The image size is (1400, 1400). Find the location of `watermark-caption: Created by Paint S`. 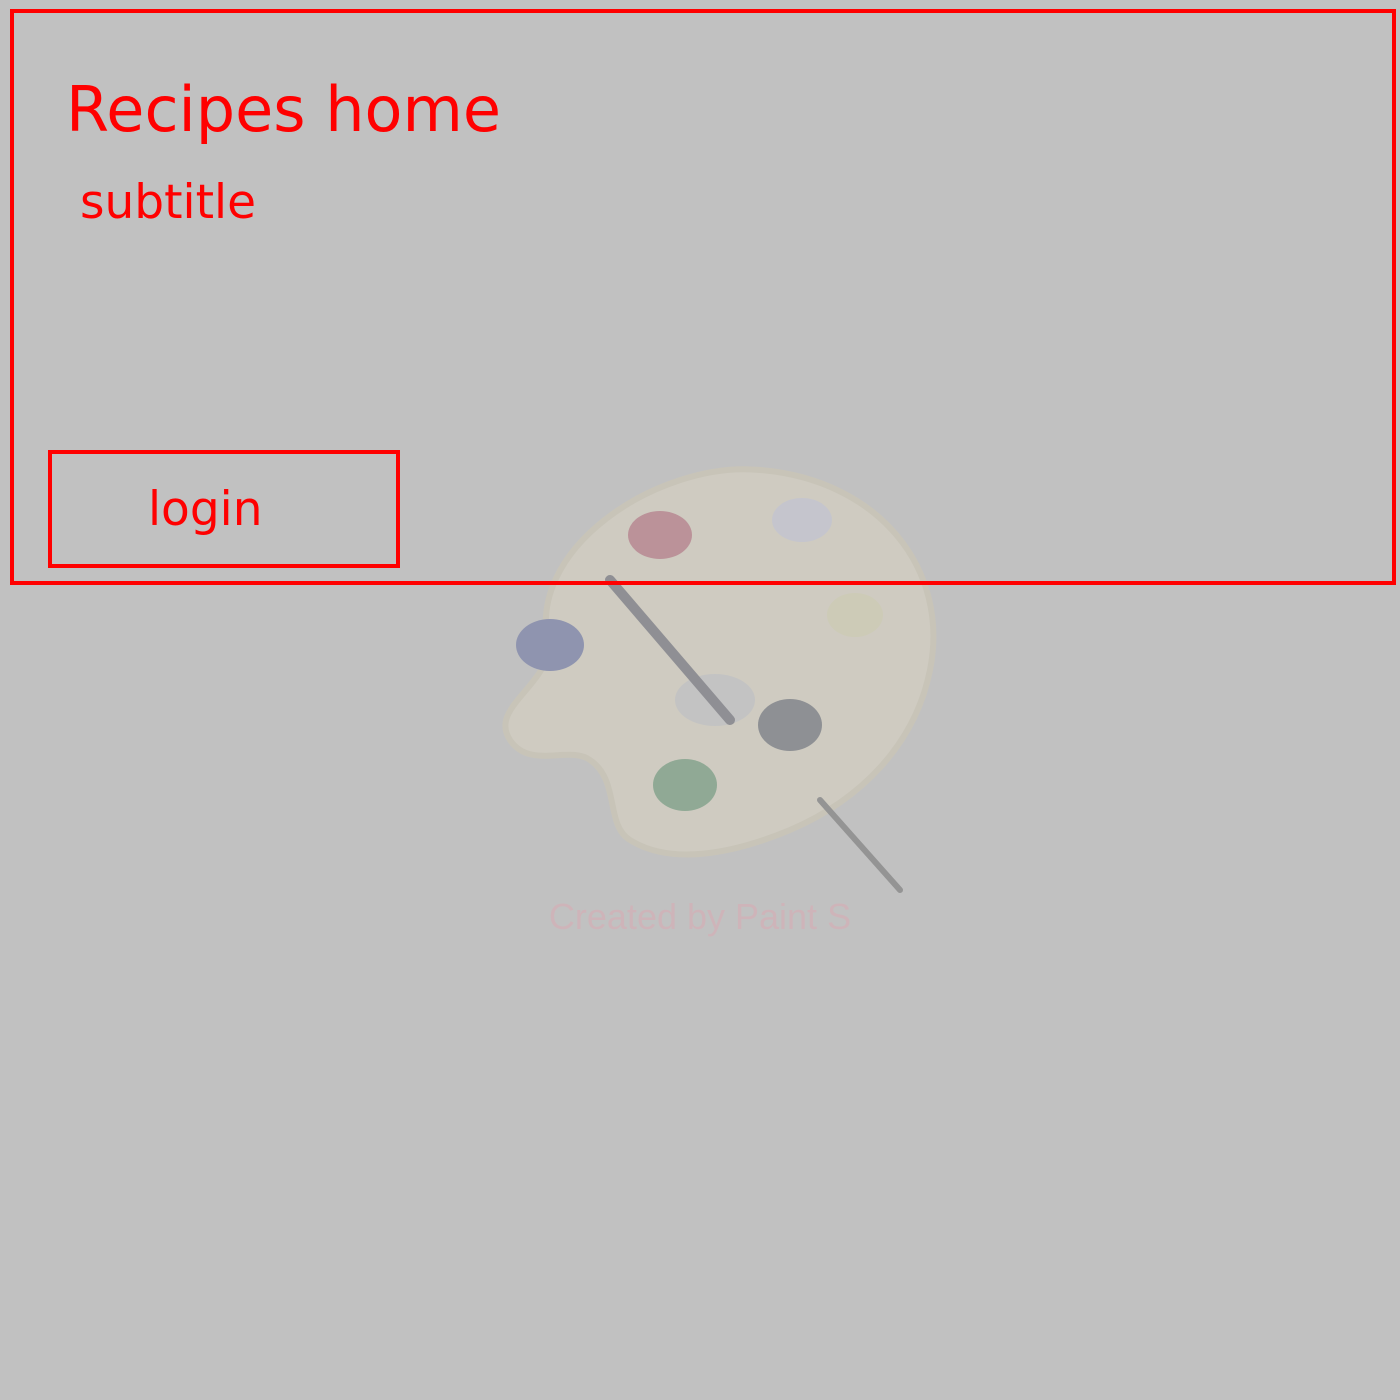

watermark-caption: Created by Paint S is located at coordinates (700, 916).